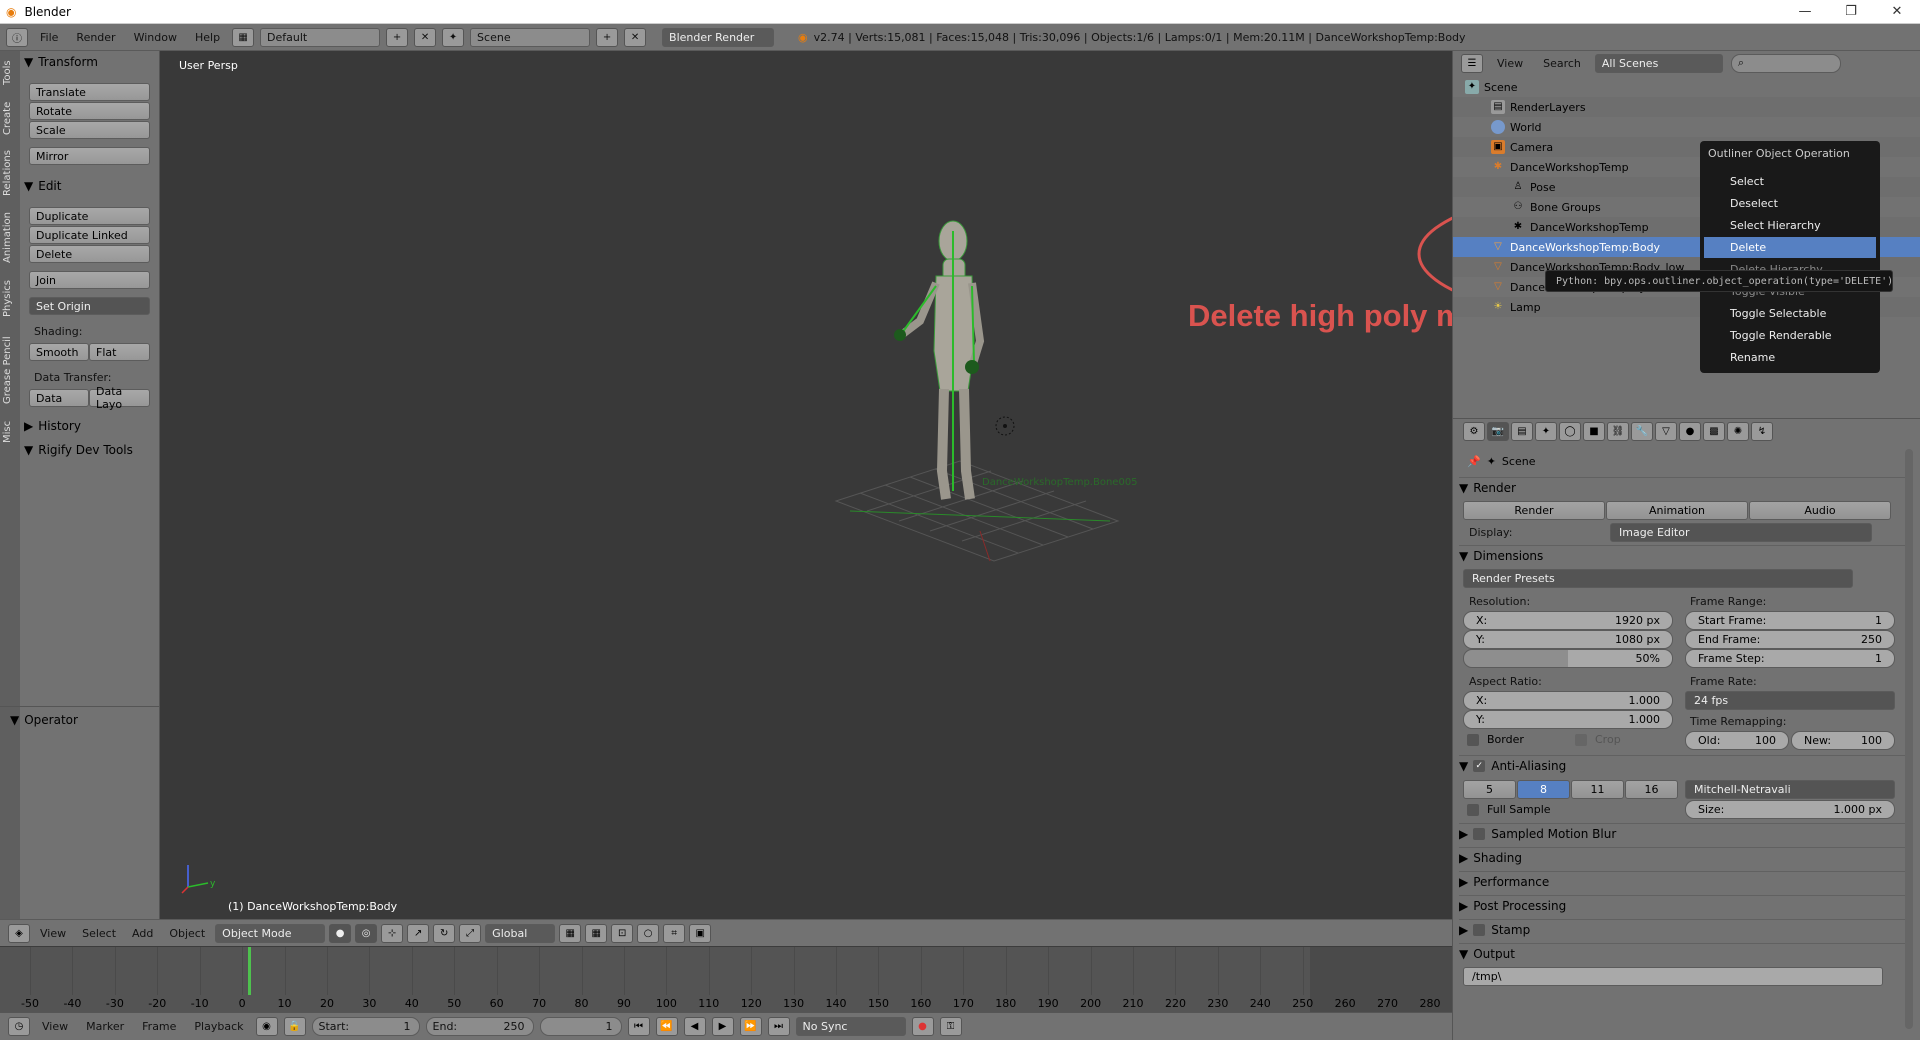  What do you see at coordinates (444, 933) in the screenshot?
I see `rotate-manip-icon: ↻` at bounding box center [444, 933].